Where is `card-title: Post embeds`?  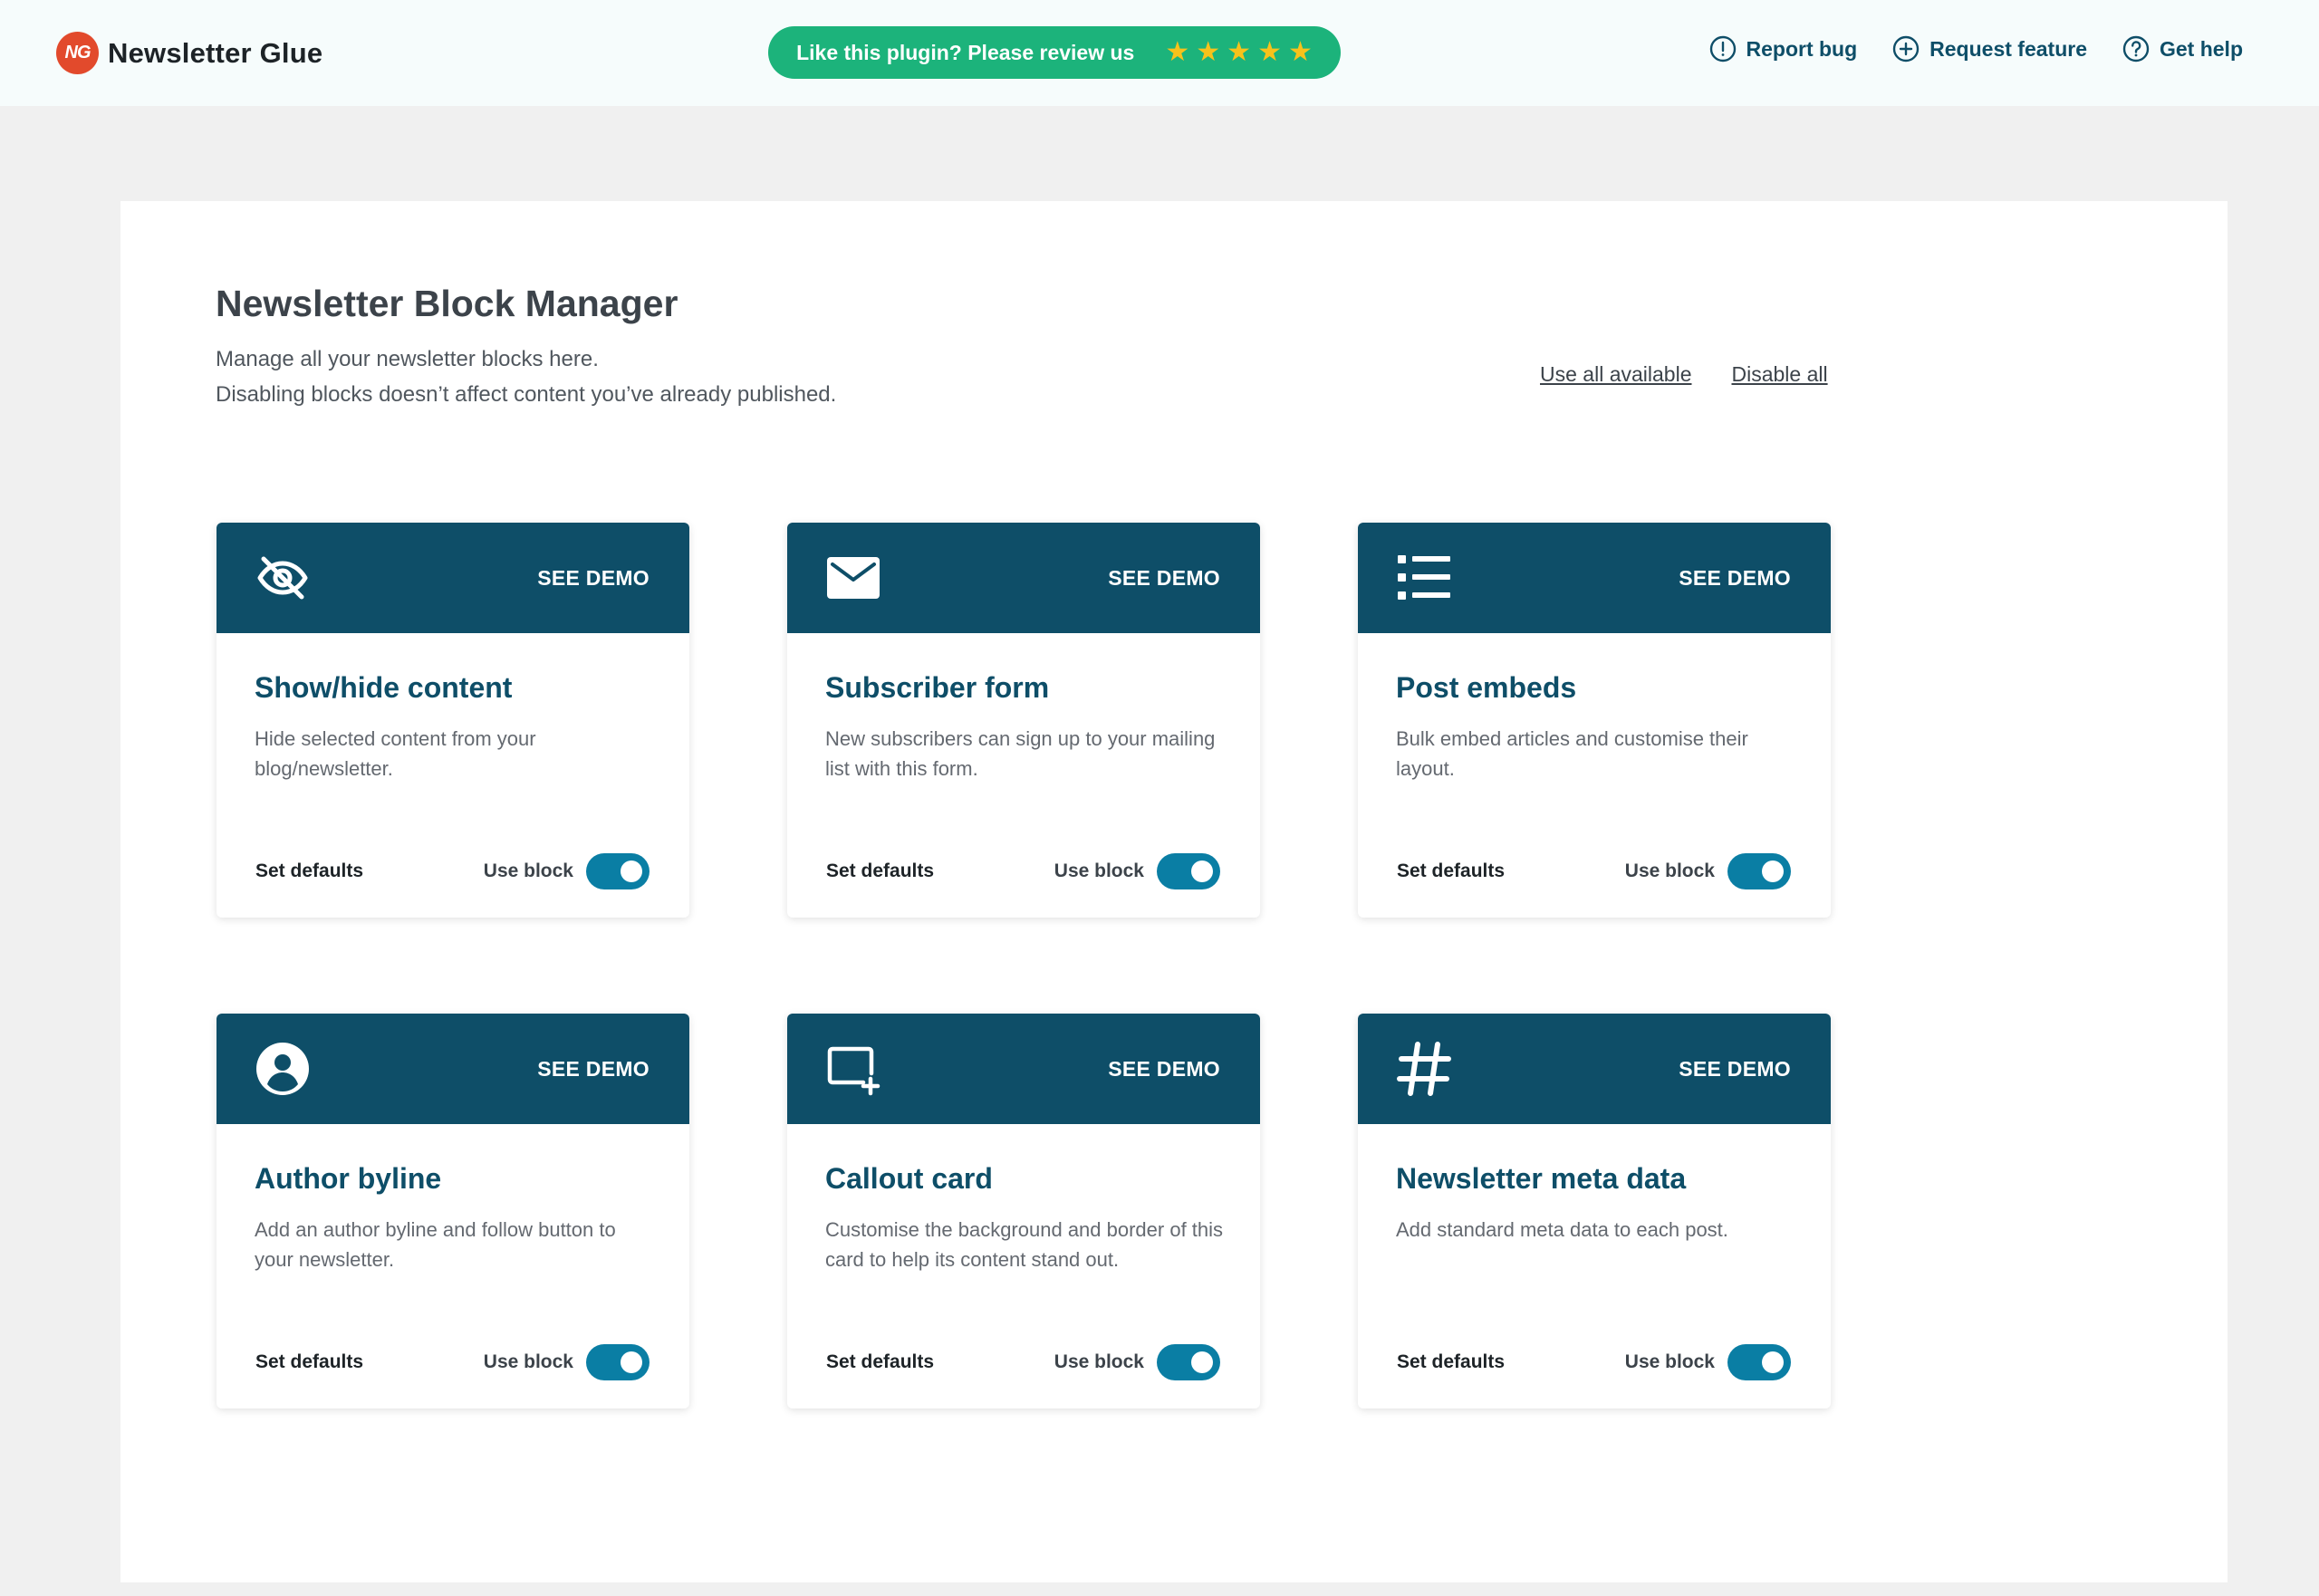
card-title: Post embeds is located at coordinates (1486, 687).